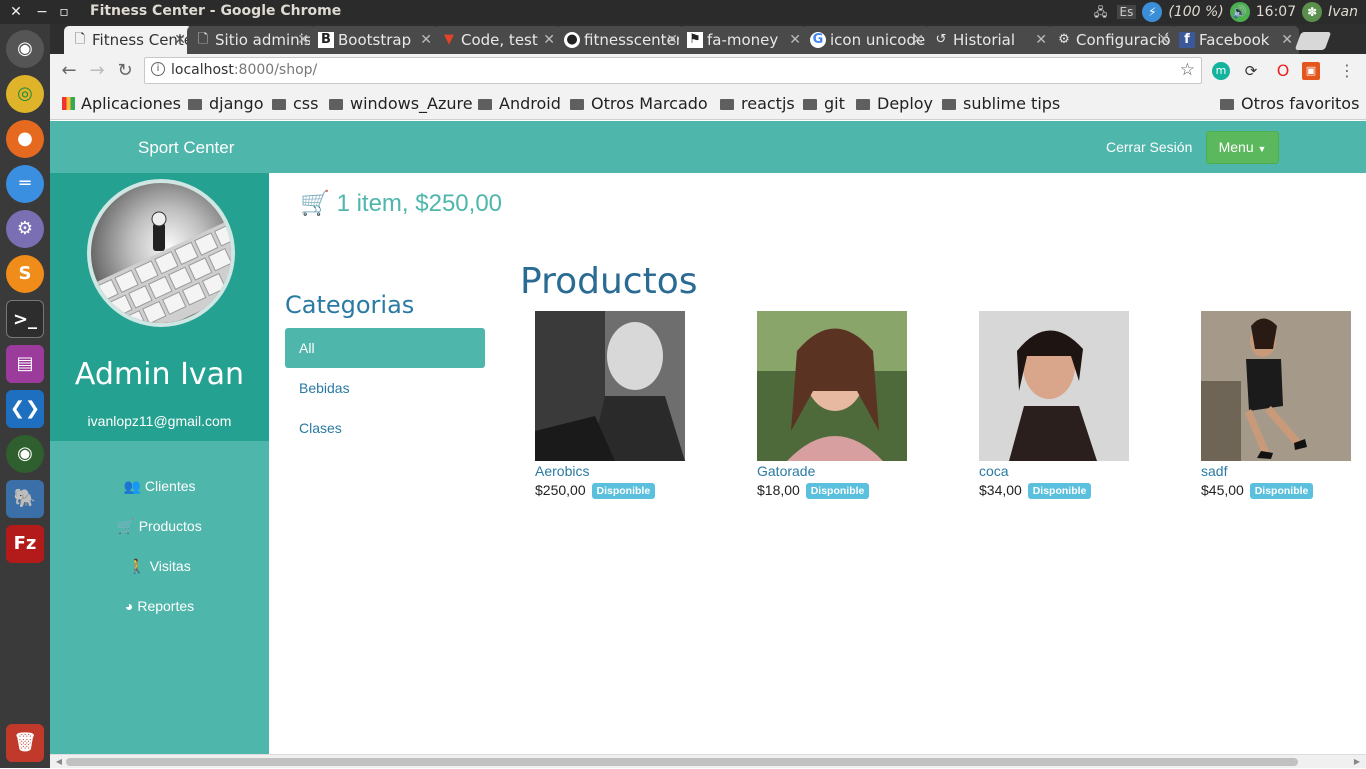  Describe the element at coordinates (1221, 71) in the screenshot. I see `extension-m-icon: m` at that location.